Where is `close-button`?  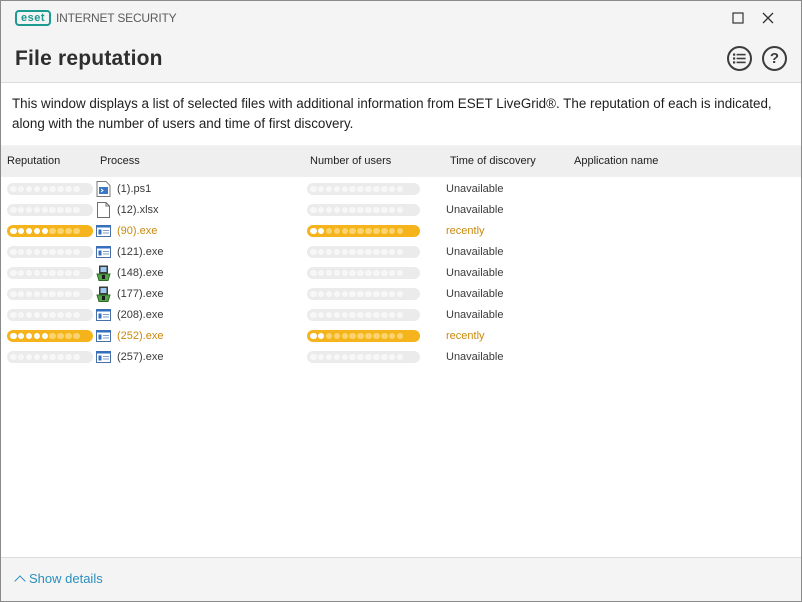
close-button is located at coordinates (768, 18).